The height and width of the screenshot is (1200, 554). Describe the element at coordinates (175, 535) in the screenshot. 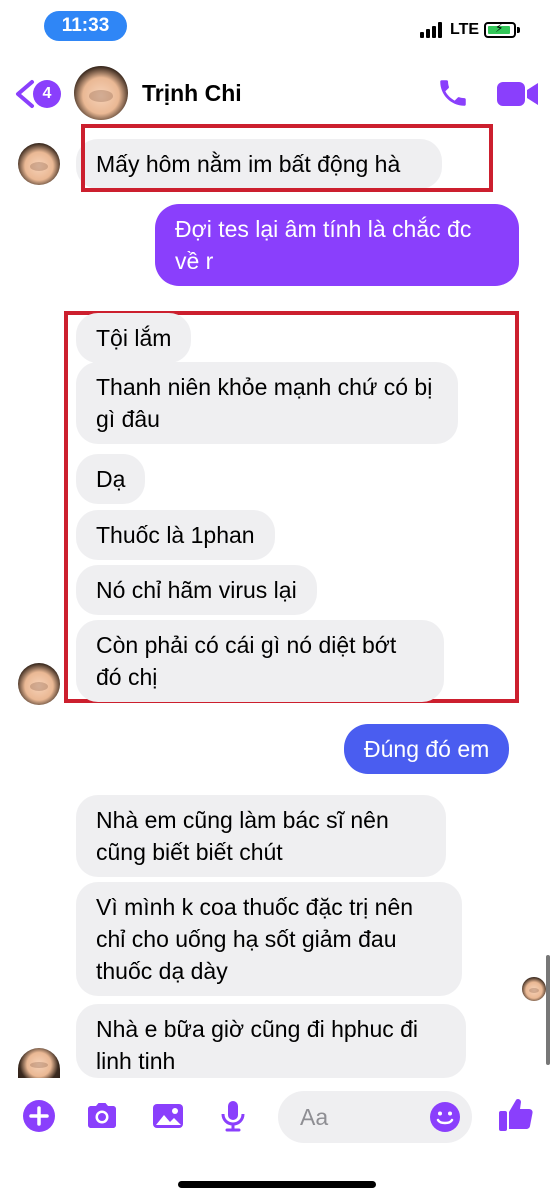

I see `message-incoming: Thuốc là 1phan` at that location.